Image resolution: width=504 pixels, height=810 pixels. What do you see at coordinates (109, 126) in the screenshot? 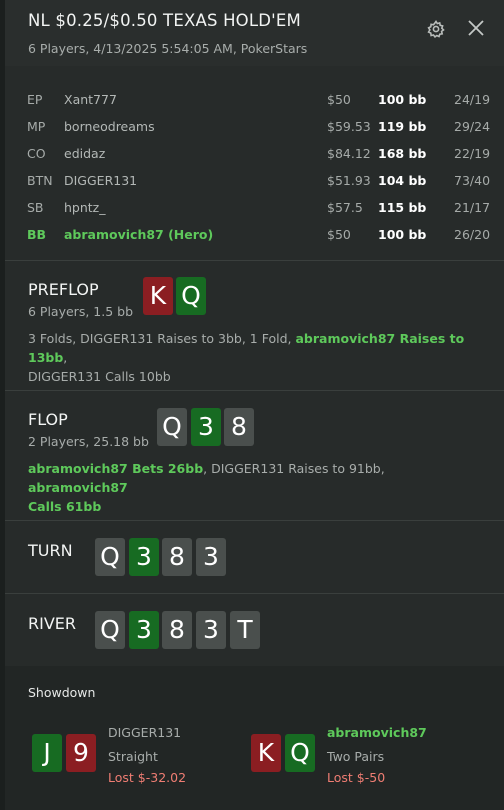
I see `player-name: borneodreams` at bounding box center [109, 126].